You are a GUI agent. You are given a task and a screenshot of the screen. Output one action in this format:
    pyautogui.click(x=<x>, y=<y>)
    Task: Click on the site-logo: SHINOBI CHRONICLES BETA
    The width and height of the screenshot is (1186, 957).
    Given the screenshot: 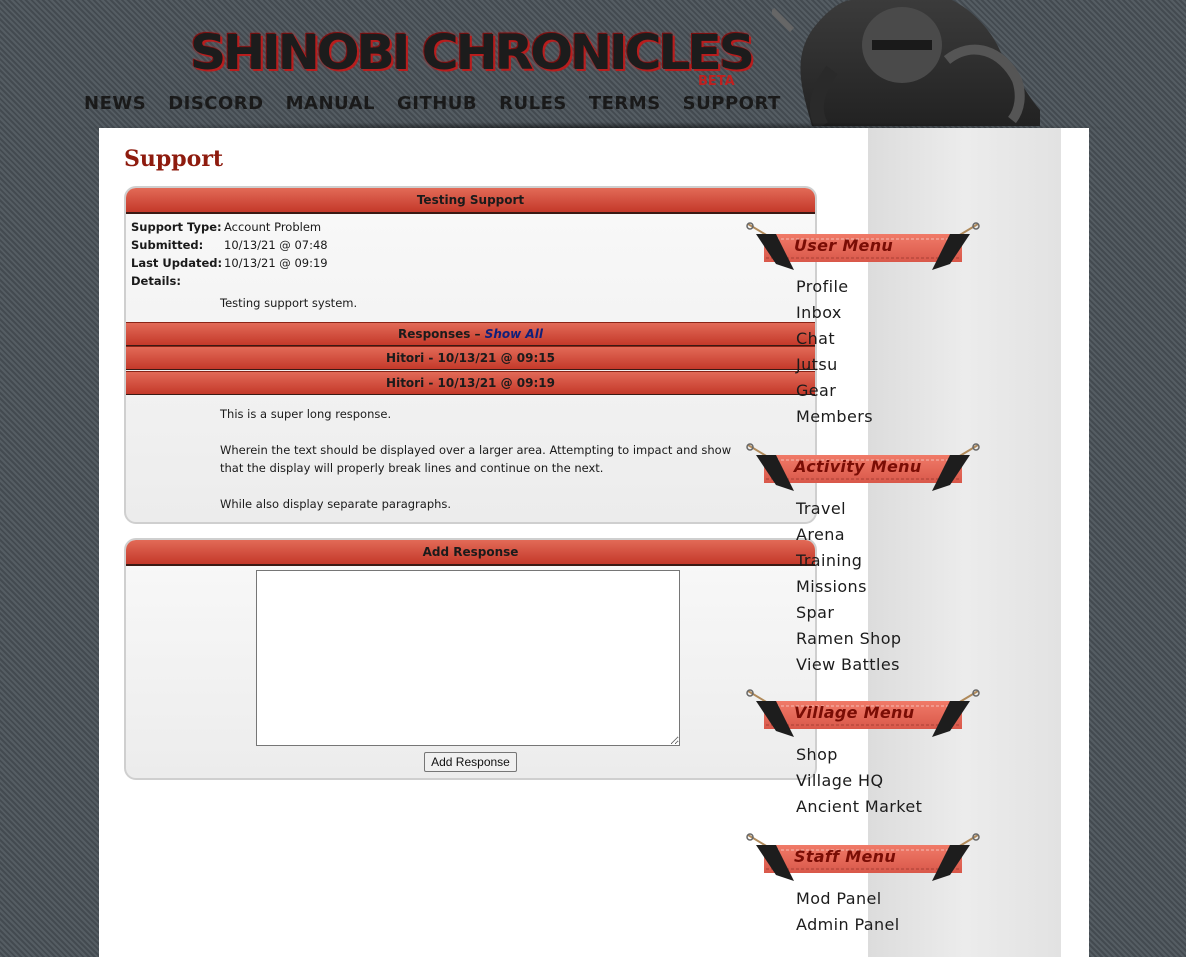 What is the action you would take?
    pyautogui.click(x=472, y=57)
    